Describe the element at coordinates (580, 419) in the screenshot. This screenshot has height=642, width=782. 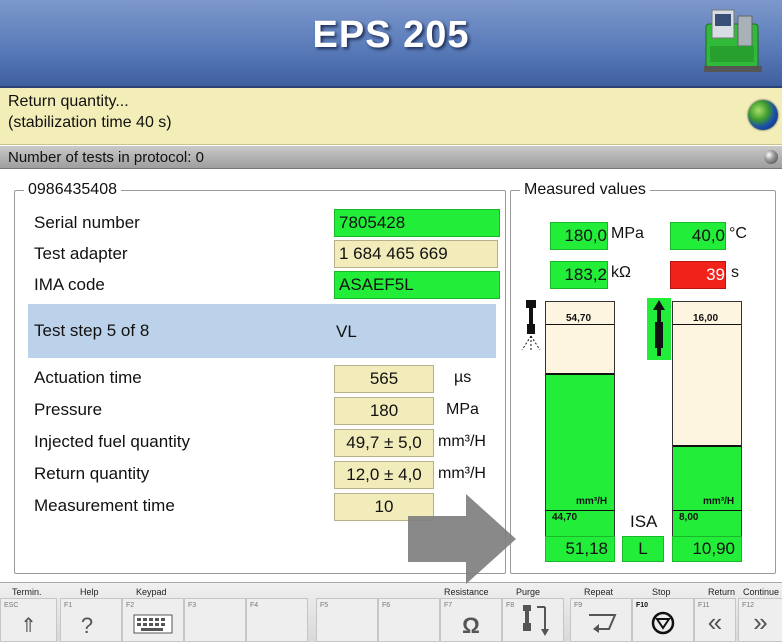
I see `injection-quantity-gauge: 54,70 mm³/H 44,70` at that location.